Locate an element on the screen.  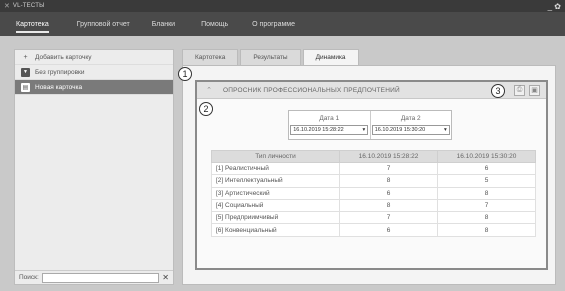
card-icon: ▤ is located at coordinates (25, 87).